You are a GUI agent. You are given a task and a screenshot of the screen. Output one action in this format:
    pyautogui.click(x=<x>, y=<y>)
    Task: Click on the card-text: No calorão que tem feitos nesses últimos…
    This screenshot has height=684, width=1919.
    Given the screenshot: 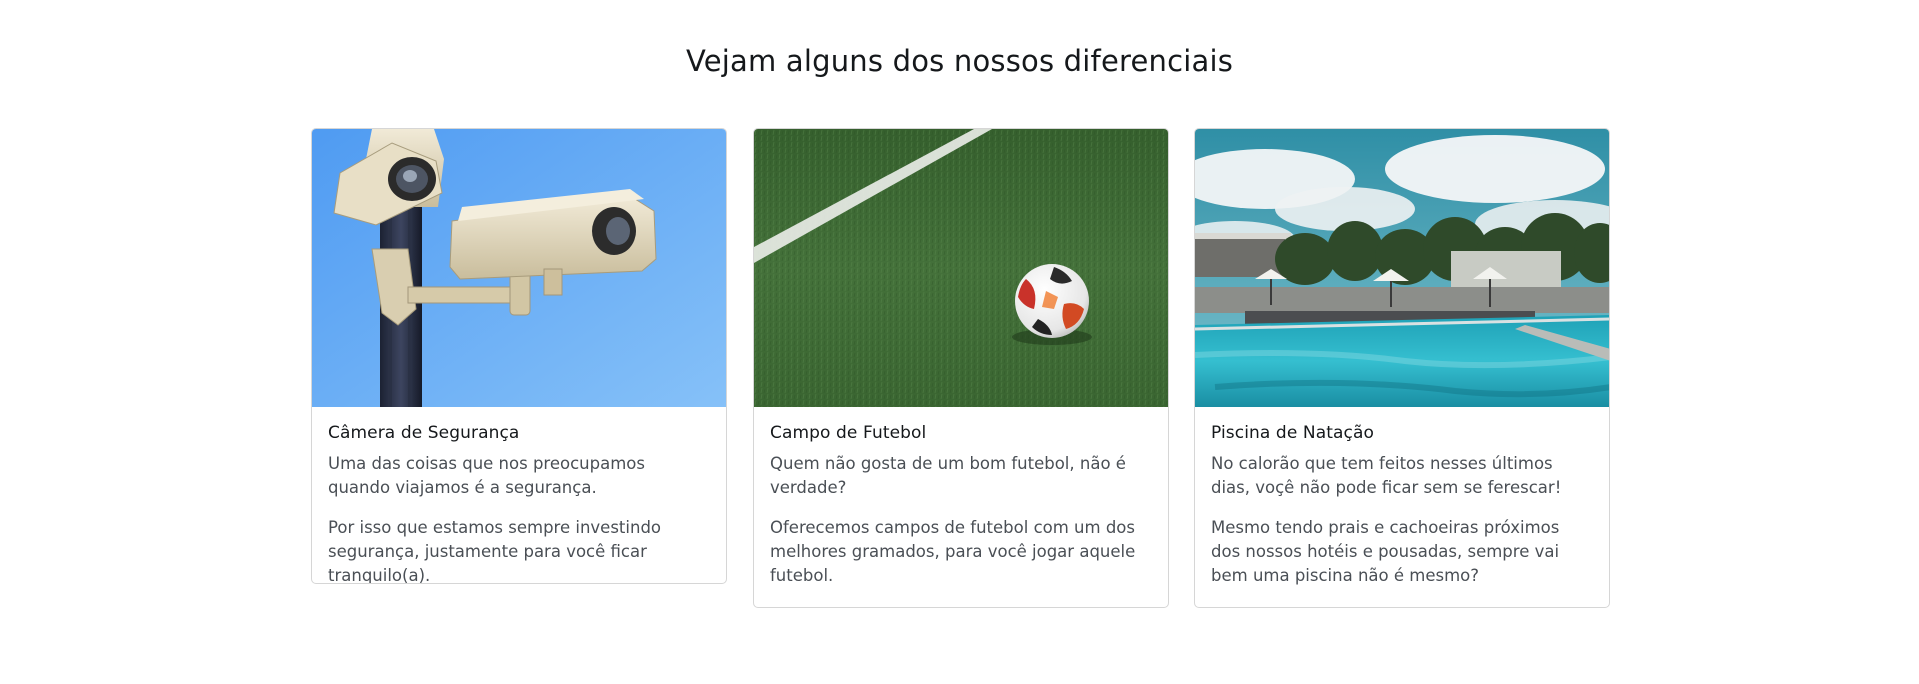 What is the action you would take?
    pyautogui.click(x=1386, y=475)
    